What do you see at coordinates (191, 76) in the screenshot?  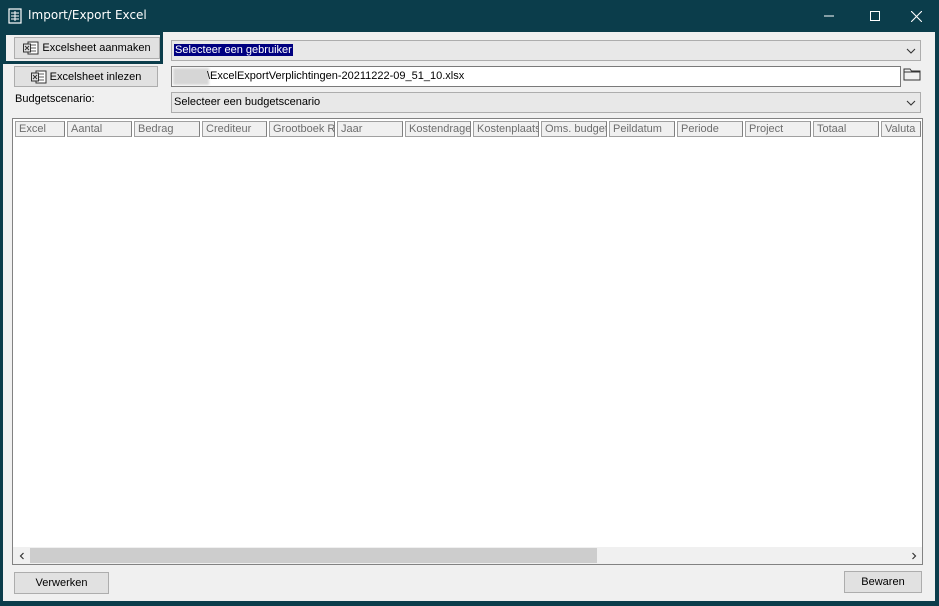 I see `redacted-path-prefix` at bounding box center [191, 76].